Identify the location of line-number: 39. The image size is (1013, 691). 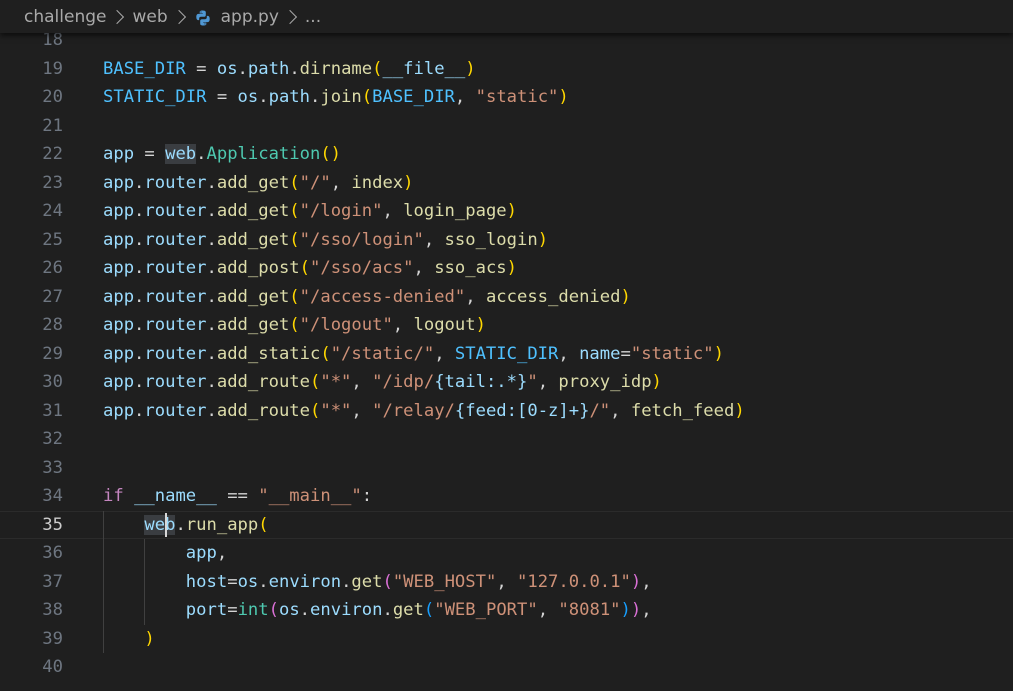
(52, 638).